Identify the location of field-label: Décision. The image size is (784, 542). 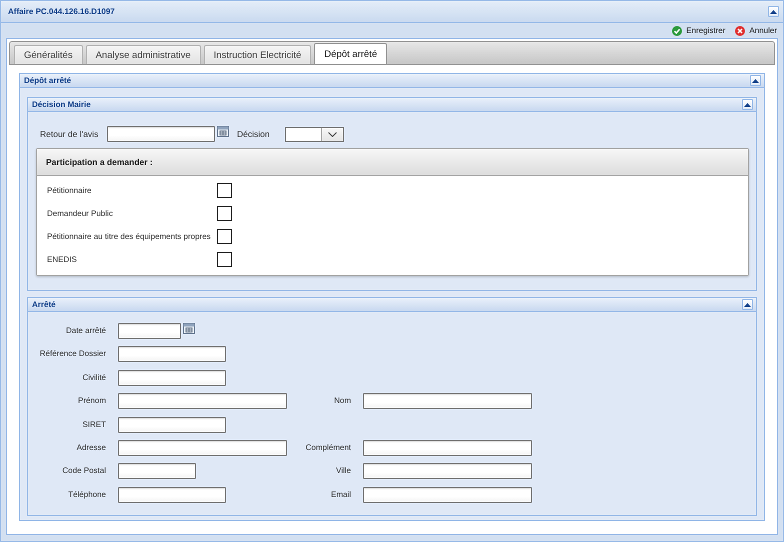
(253, 134).